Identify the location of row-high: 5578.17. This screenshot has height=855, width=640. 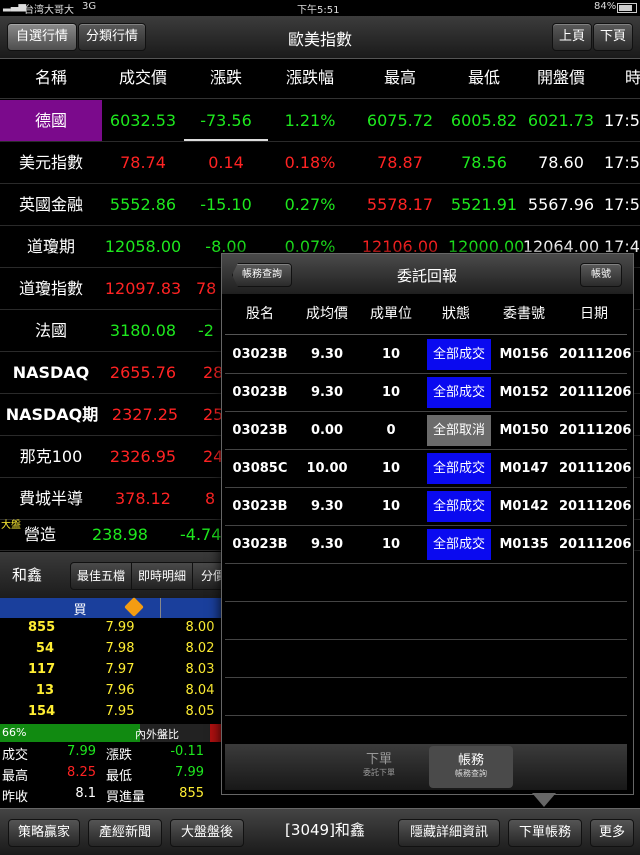
(400, 204).